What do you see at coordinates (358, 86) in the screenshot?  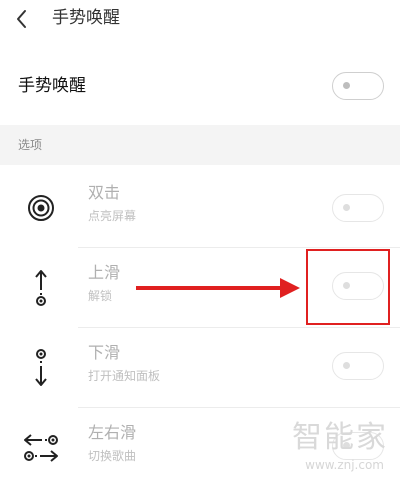 I see `master-gesture-wake-toggle` at bounding box center [358, 86].